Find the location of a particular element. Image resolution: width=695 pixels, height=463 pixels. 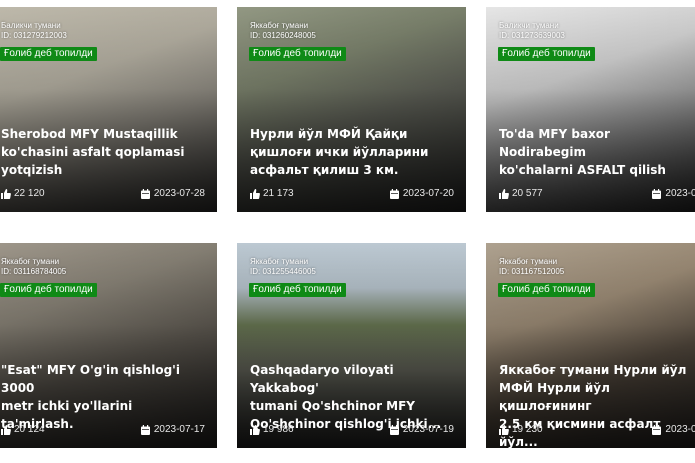

card-meta: Баликчи тумани ID: 031279212003 is located at coordinates (34, 31).